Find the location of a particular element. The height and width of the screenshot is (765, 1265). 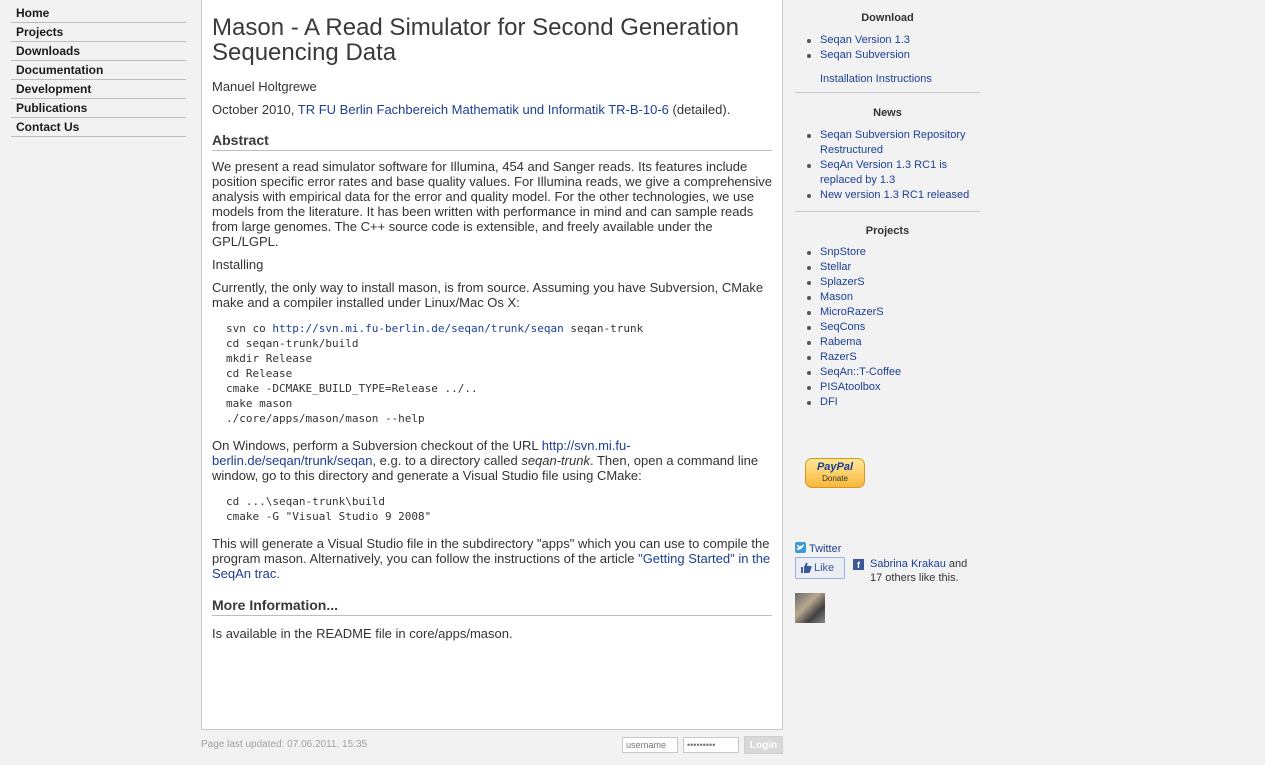

windows-mid: , e.g. to a directory called is located at coordinates (447, 460).